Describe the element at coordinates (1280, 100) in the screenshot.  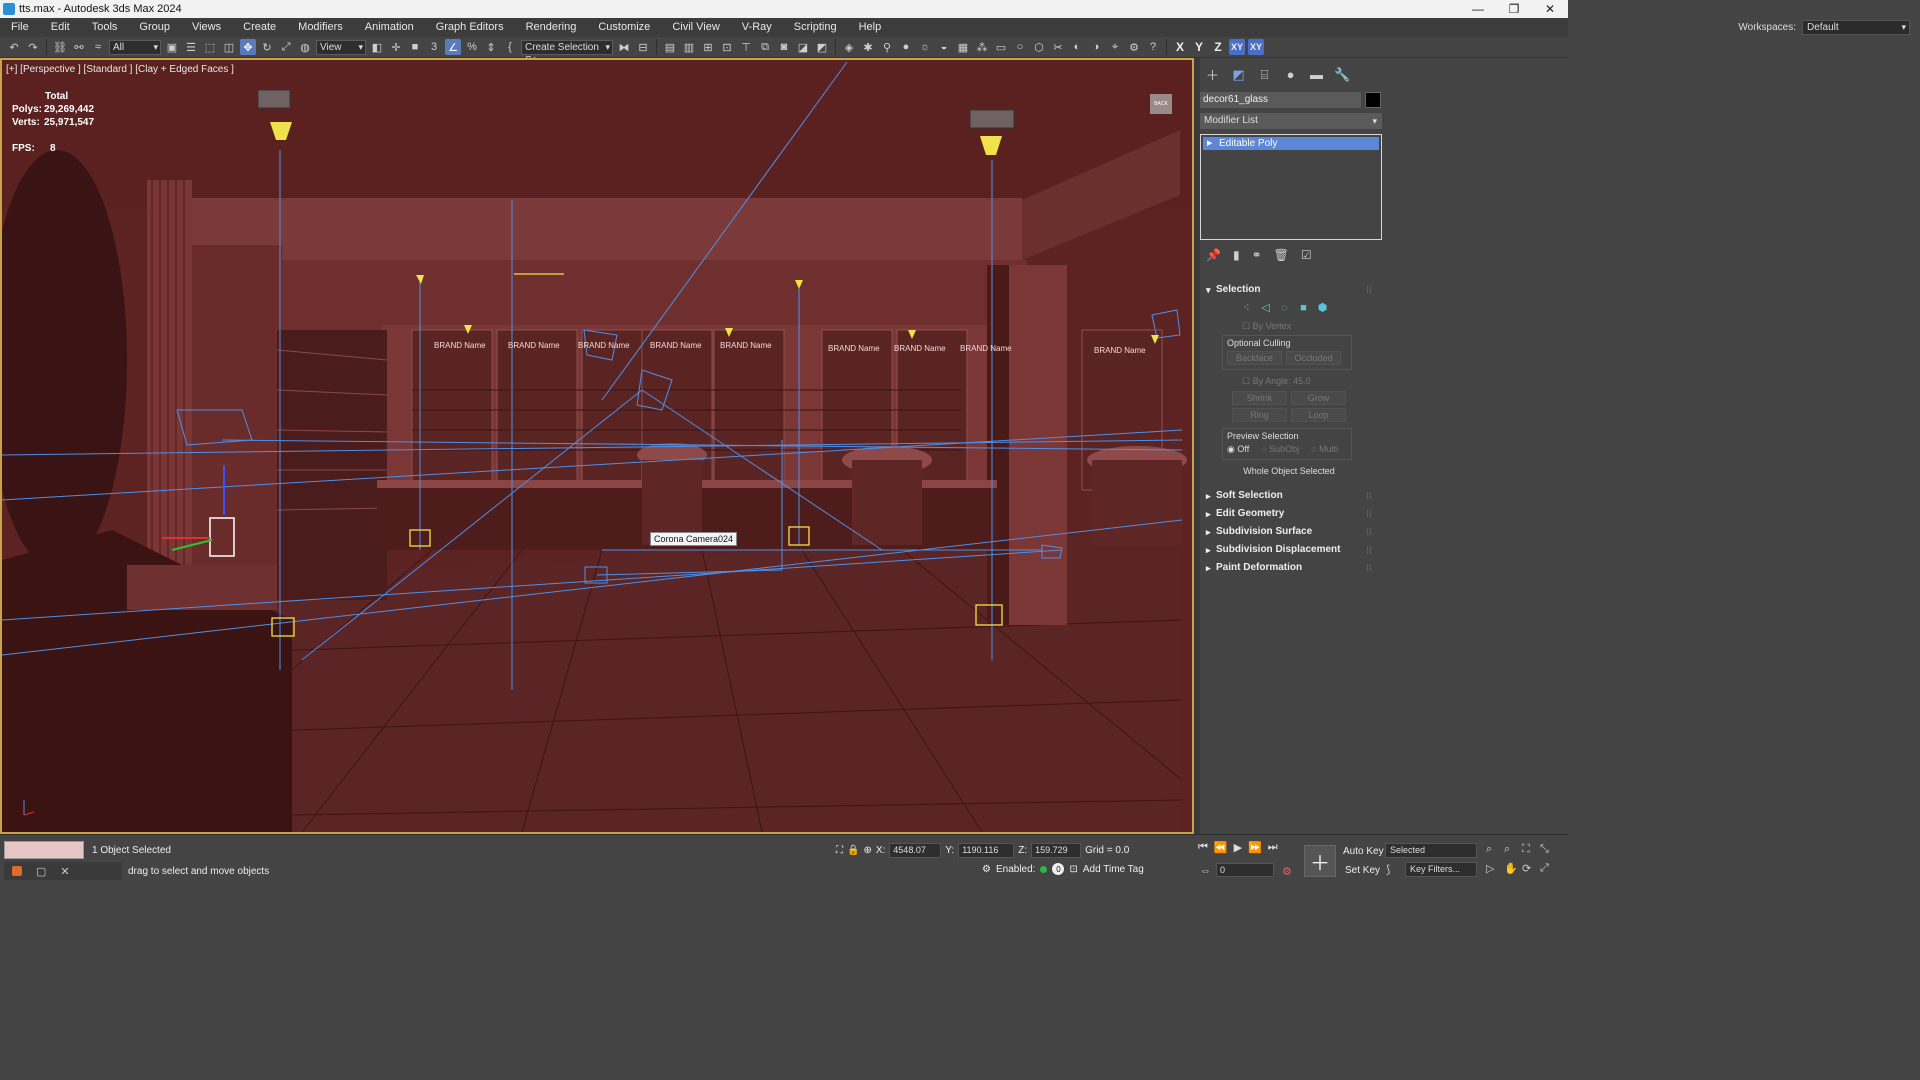
I see `object-name-field: decor61_glass` at that location.